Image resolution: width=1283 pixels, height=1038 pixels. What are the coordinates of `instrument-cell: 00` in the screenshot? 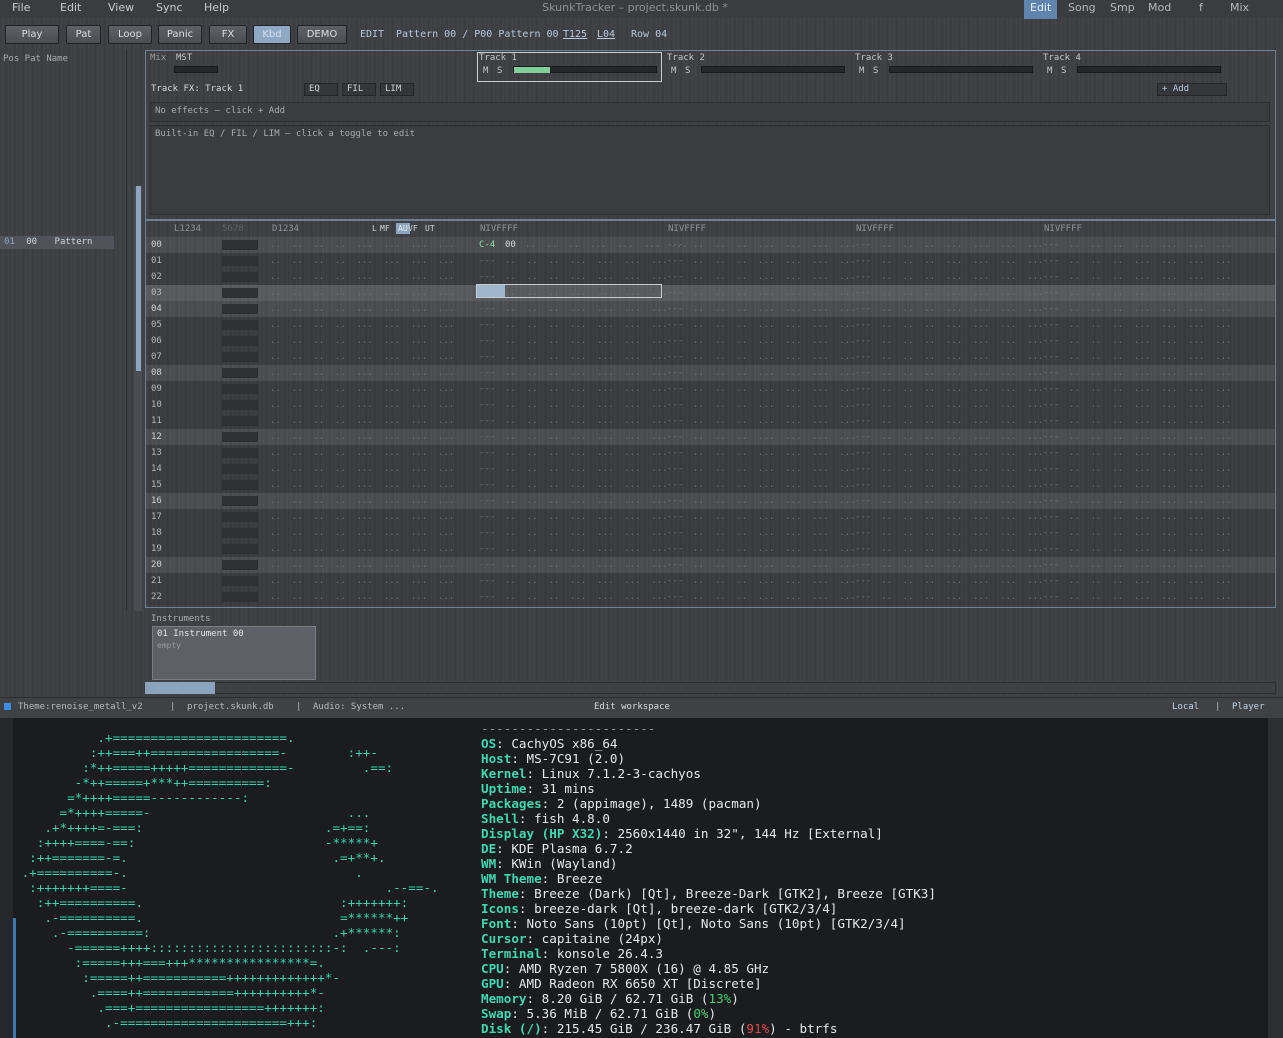 It's located at (510, 245).